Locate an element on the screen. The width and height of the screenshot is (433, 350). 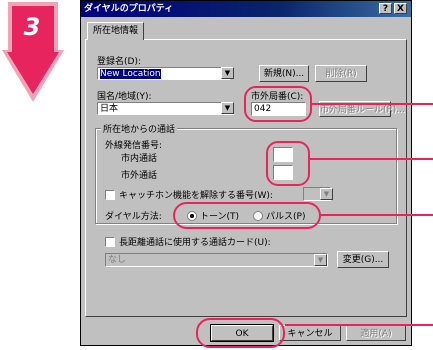
calling-card-select: なし is located at coordinates (216, 260).